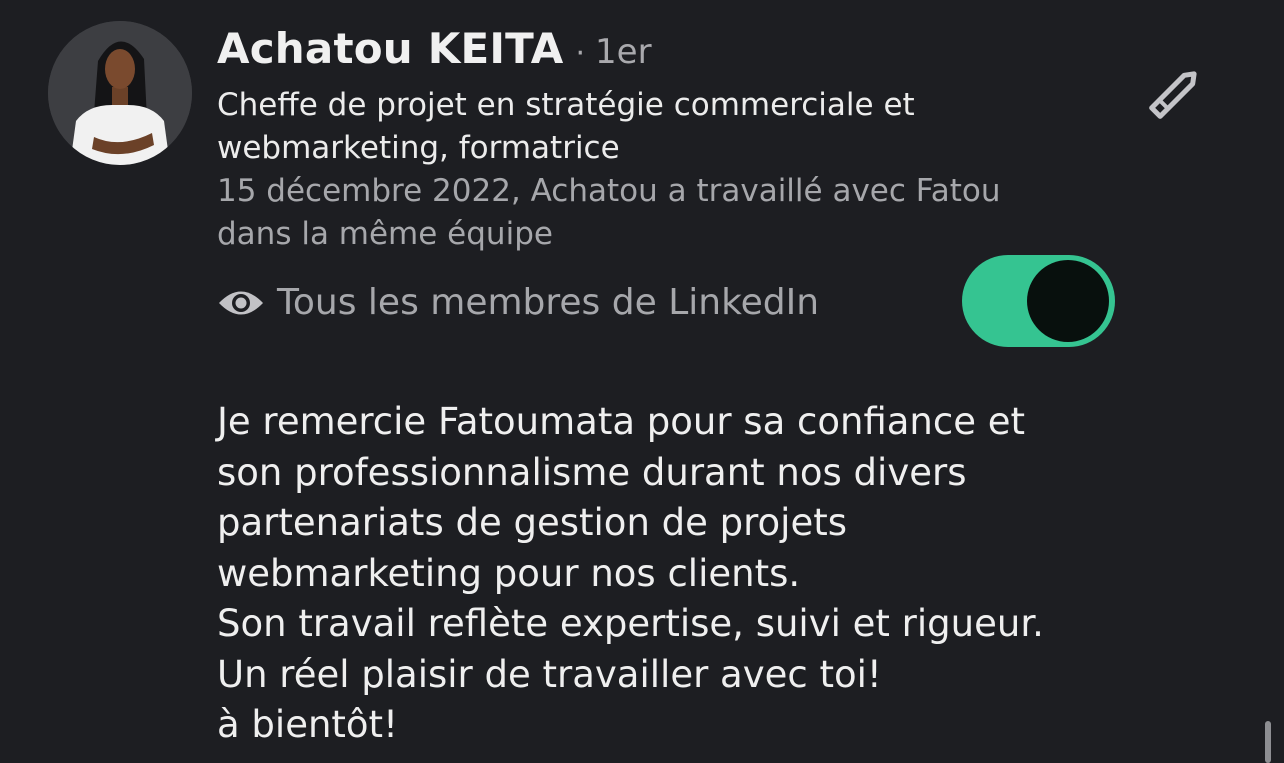 The height and width of the screenshot is (763, 1284). I want to click on toggle-knob, so click(1068, 301).